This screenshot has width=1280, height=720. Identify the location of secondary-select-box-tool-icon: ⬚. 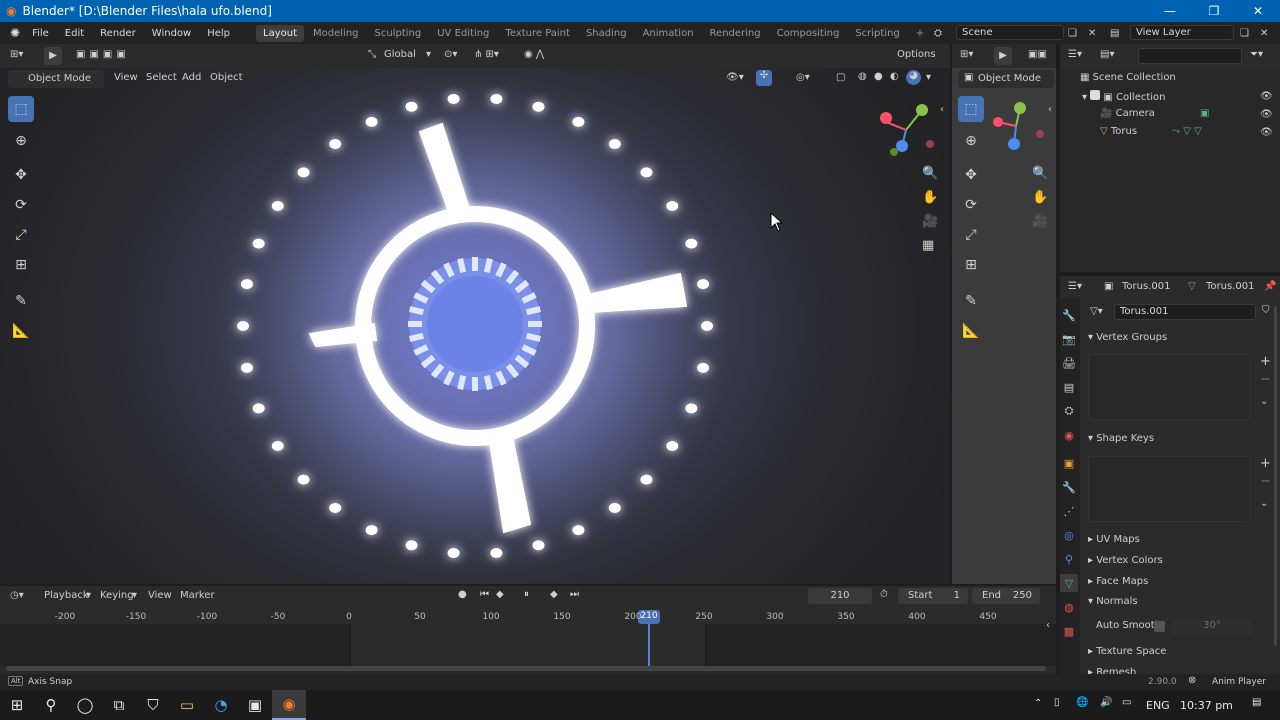
(971, 109).